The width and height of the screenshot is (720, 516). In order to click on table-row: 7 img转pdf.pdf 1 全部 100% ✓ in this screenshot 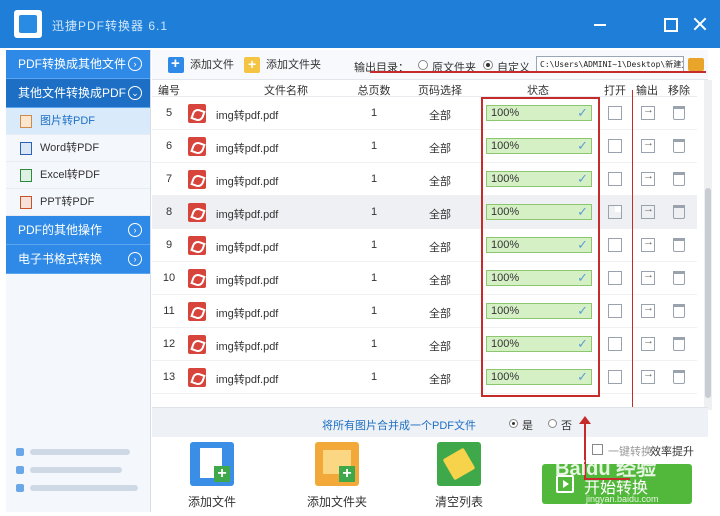, I will do `click(424, 179)`.